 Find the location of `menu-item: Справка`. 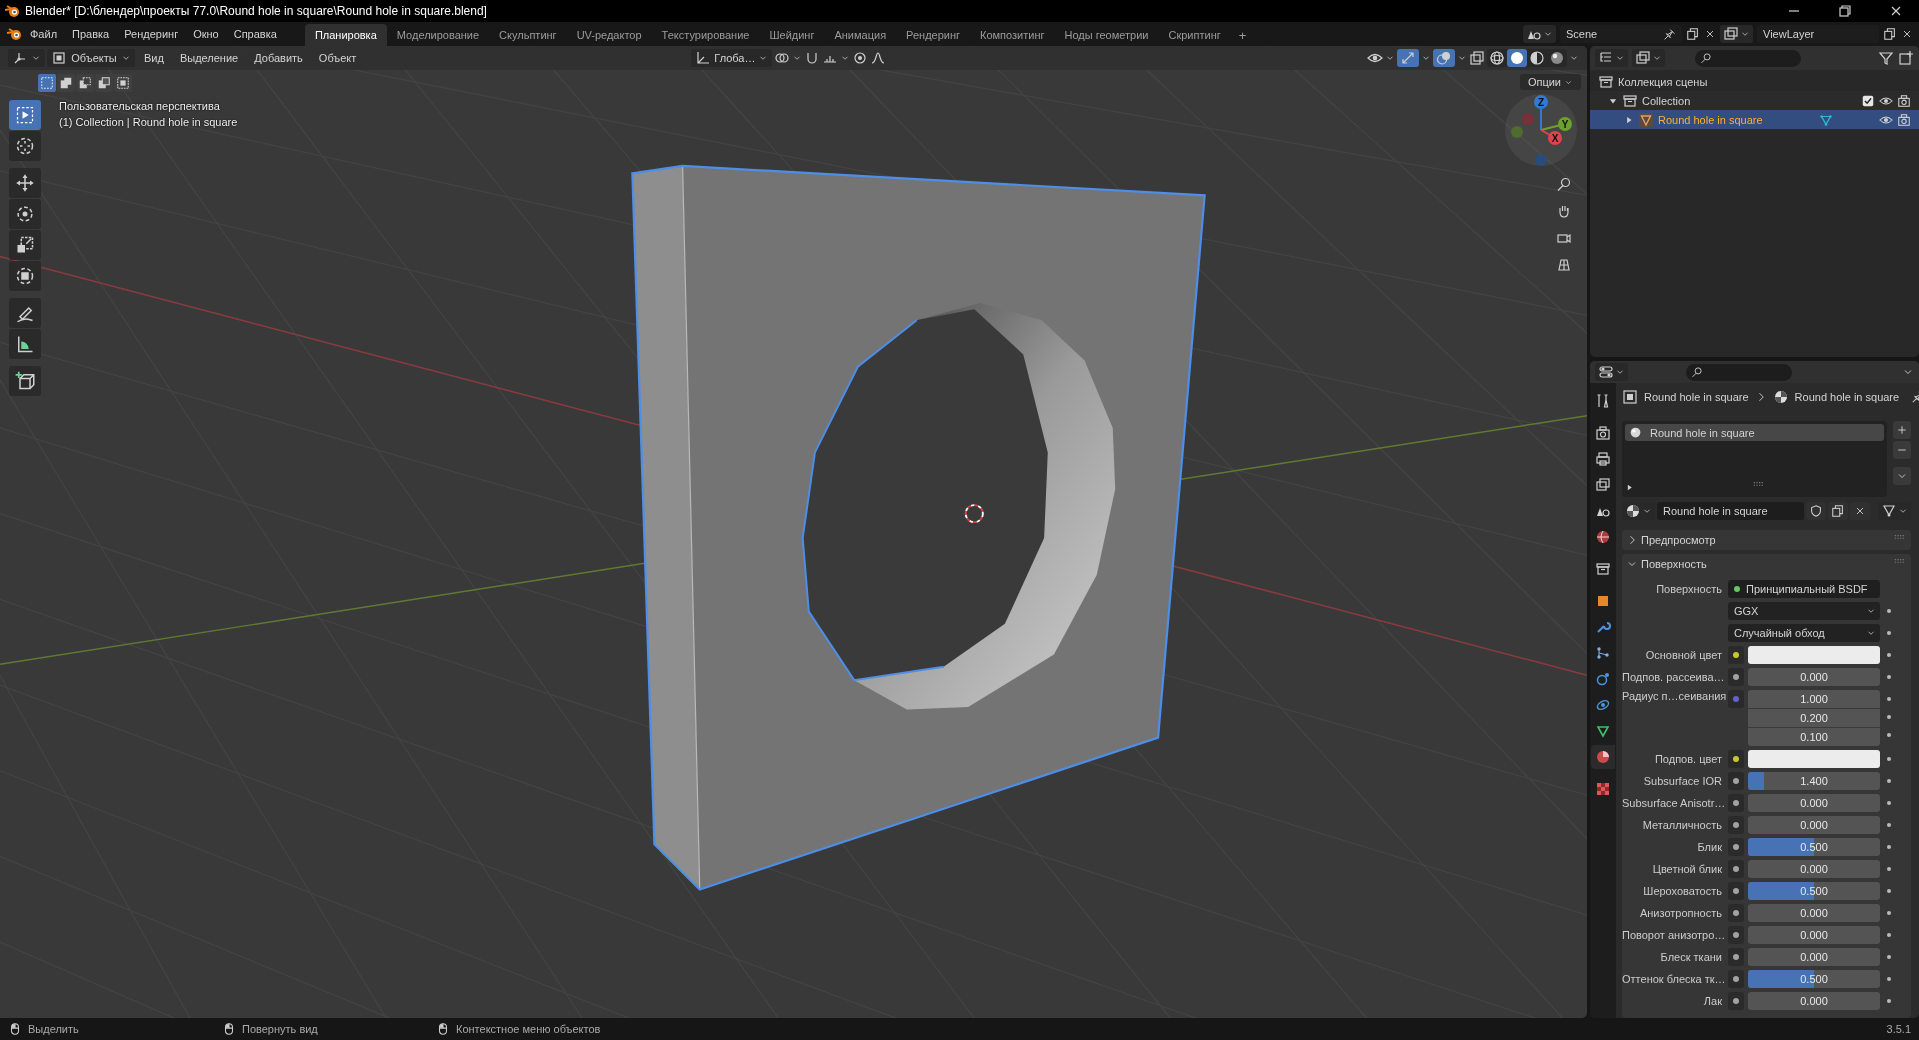

menu-item: Справка is located at coordinates (255, 34).